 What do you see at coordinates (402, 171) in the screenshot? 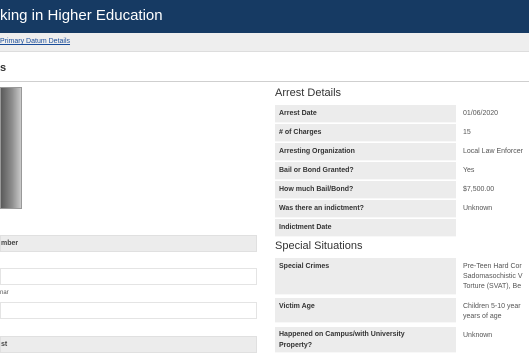
I see `arrest-row-bail-granted: Bail or Bond Granted? Yes` at bounding box center [402, 171].